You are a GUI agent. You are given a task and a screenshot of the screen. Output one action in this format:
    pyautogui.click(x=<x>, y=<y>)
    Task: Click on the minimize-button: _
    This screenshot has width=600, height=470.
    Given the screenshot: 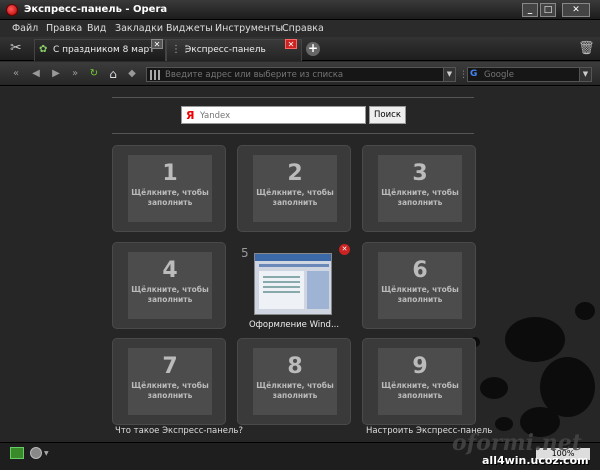 What is the action you would take?
    pyautogui.click(x=530, y=10)
    